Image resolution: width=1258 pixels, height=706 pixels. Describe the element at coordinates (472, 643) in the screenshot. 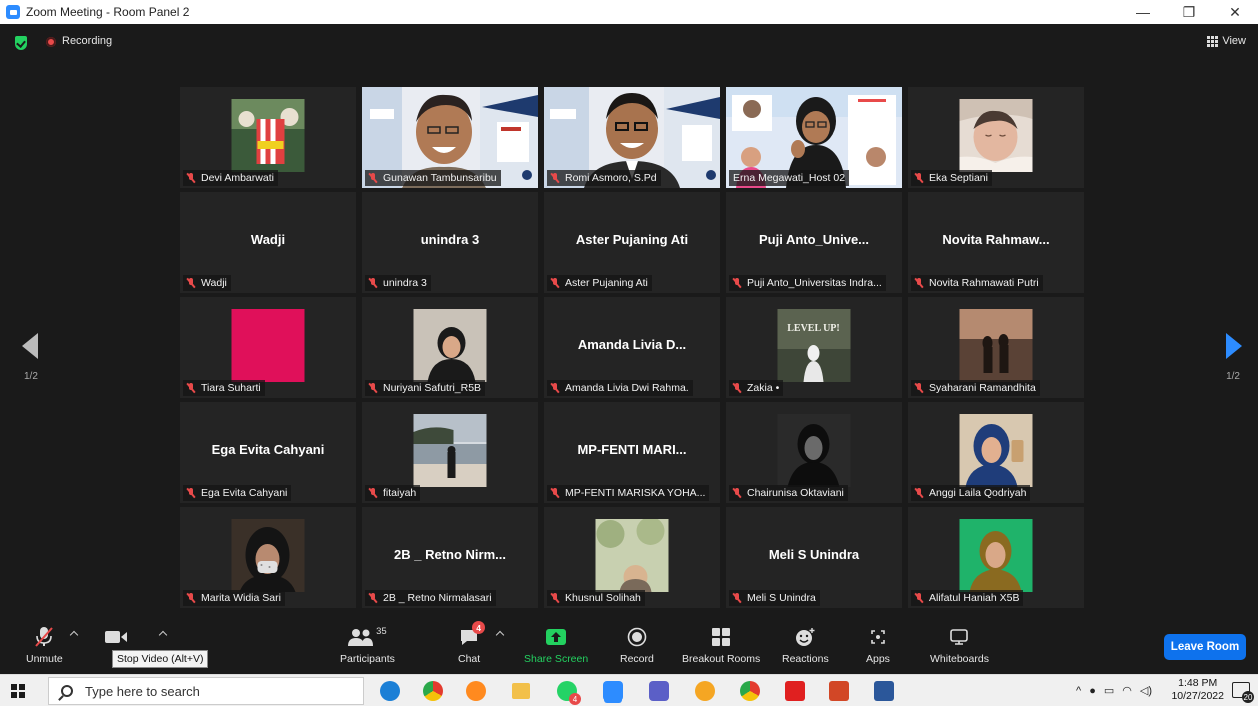

I see `chat-button: 4 Chat` at that location.